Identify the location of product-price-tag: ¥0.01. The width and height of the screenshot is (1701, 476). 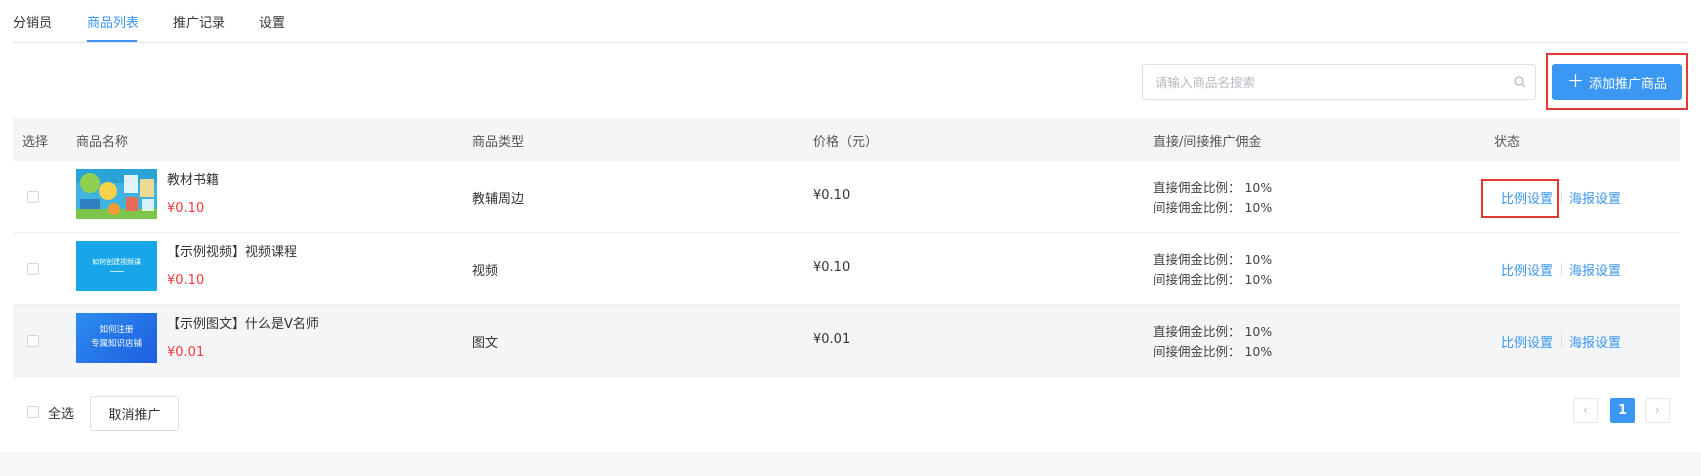
(186, 352).